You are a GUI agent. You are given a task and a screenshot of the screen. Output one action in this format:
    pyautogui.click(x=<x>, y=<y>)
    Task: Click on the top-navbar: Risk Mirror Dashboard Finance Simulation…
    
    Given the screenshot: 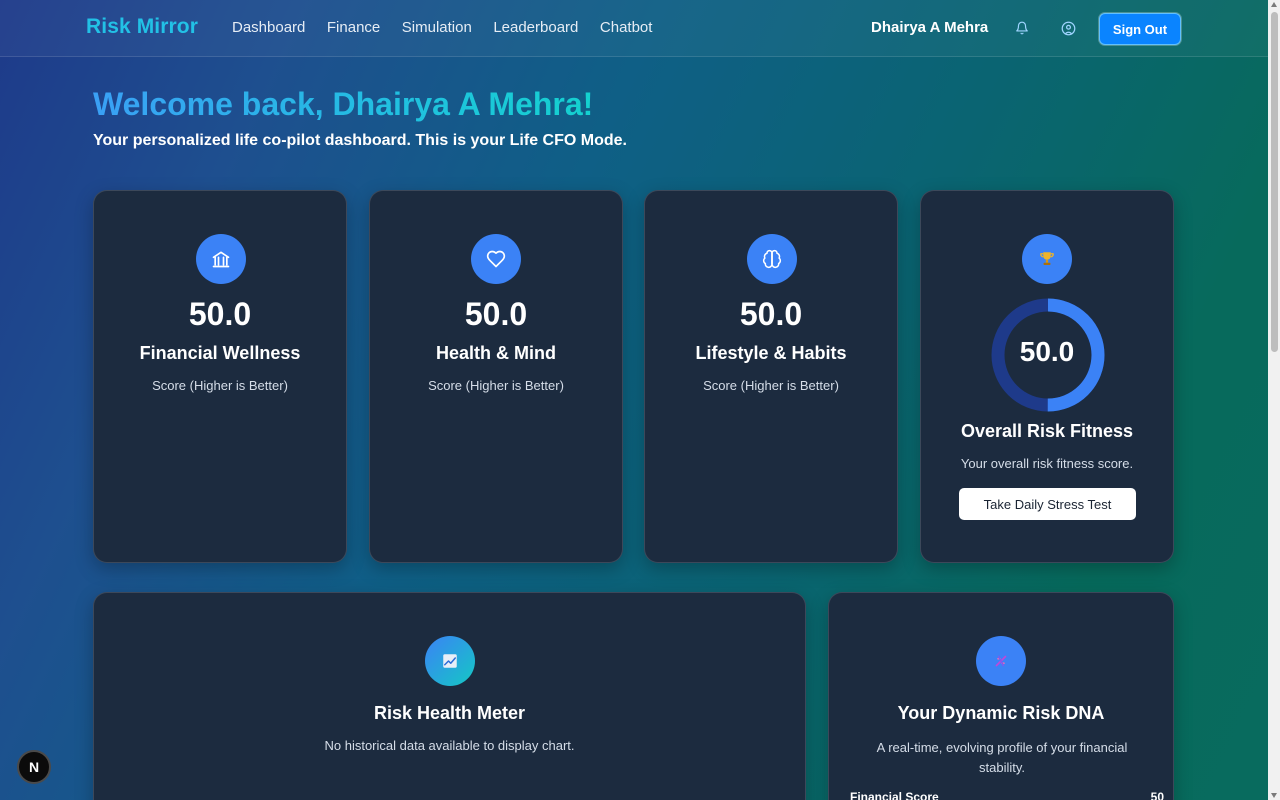 What is the action you would take?
    pyautogui.click(x=634, y=28)
    